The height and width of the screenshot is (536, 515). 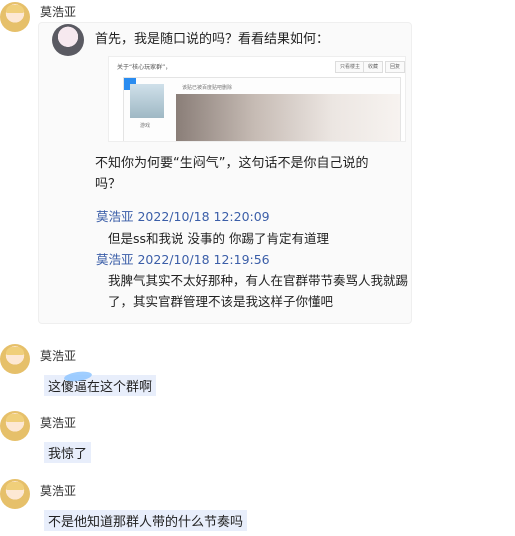 What do you see at coordinates (395, 67) in the screenshot?
I see `screenshot-button: 回复` at bounding box center [395, 67].